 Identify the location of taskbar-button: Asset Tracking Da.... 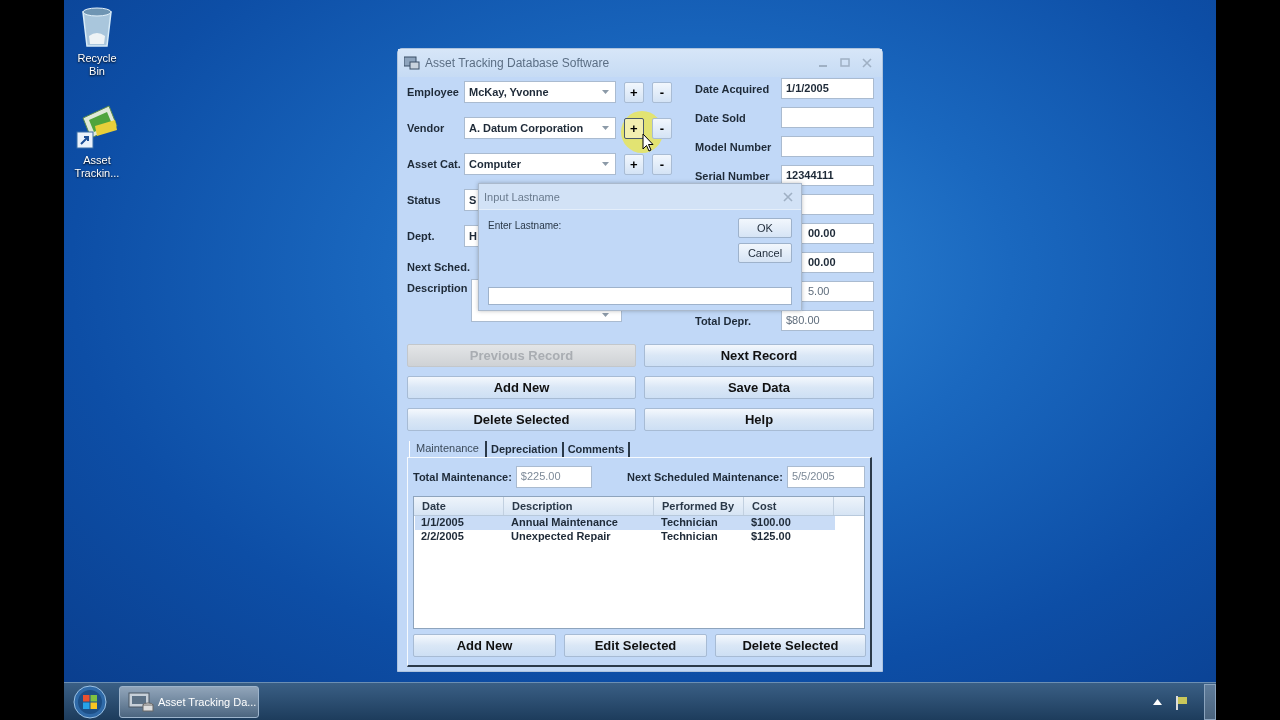
(189, 701).